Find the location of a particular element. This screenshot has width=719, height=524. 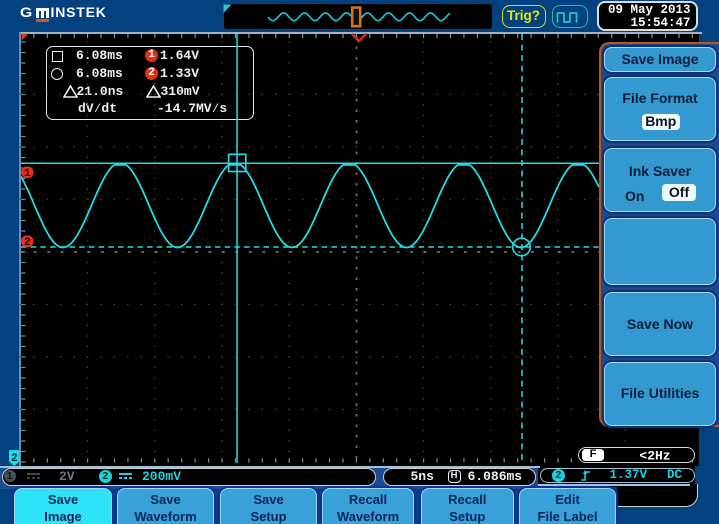

svg-text: <2Hz is located at coordinates (654, 455).